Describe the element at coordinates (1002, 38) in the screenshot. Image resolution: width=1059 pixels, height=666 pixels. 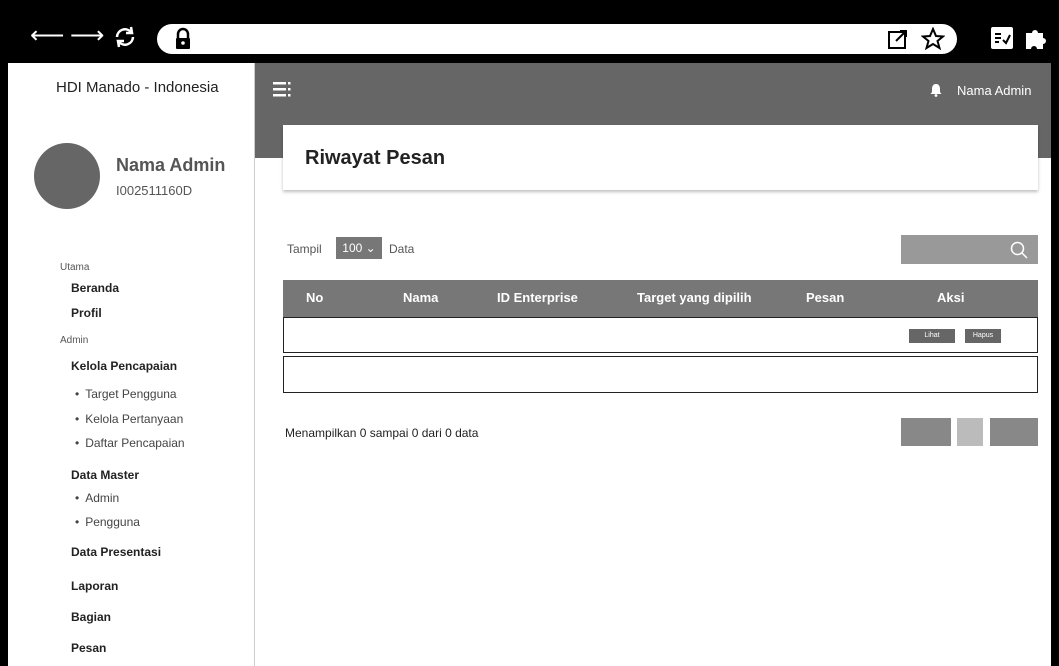
I see `reading-list-icon` at that location.